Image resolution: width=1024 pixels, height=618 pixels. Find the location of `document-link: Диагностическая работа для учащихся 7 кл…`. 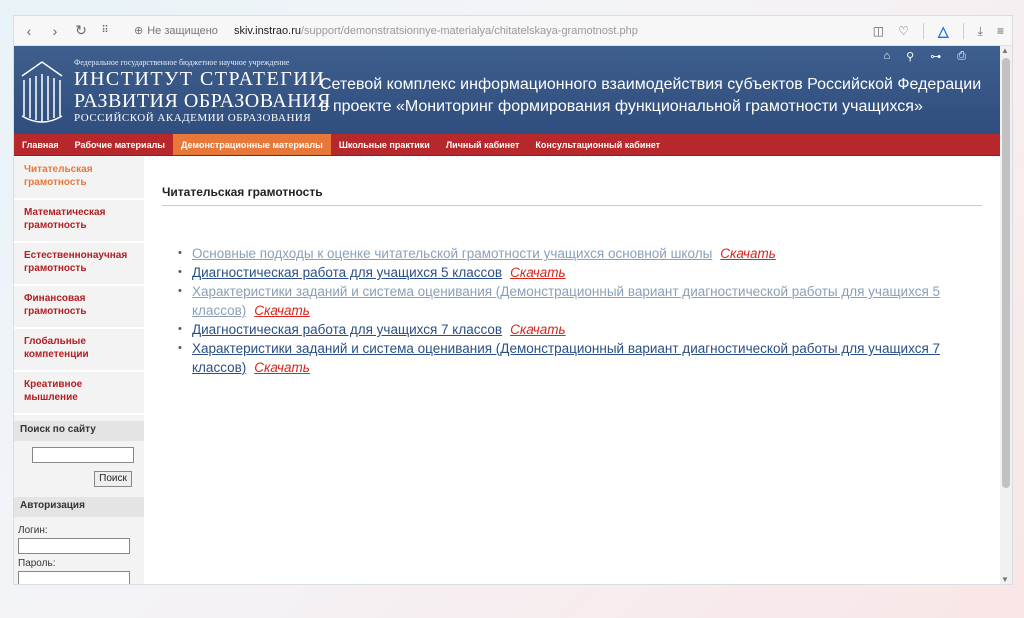

document-link: Диагностическая работа для учащихся 7 кл… is located at coordinates (347, 329).